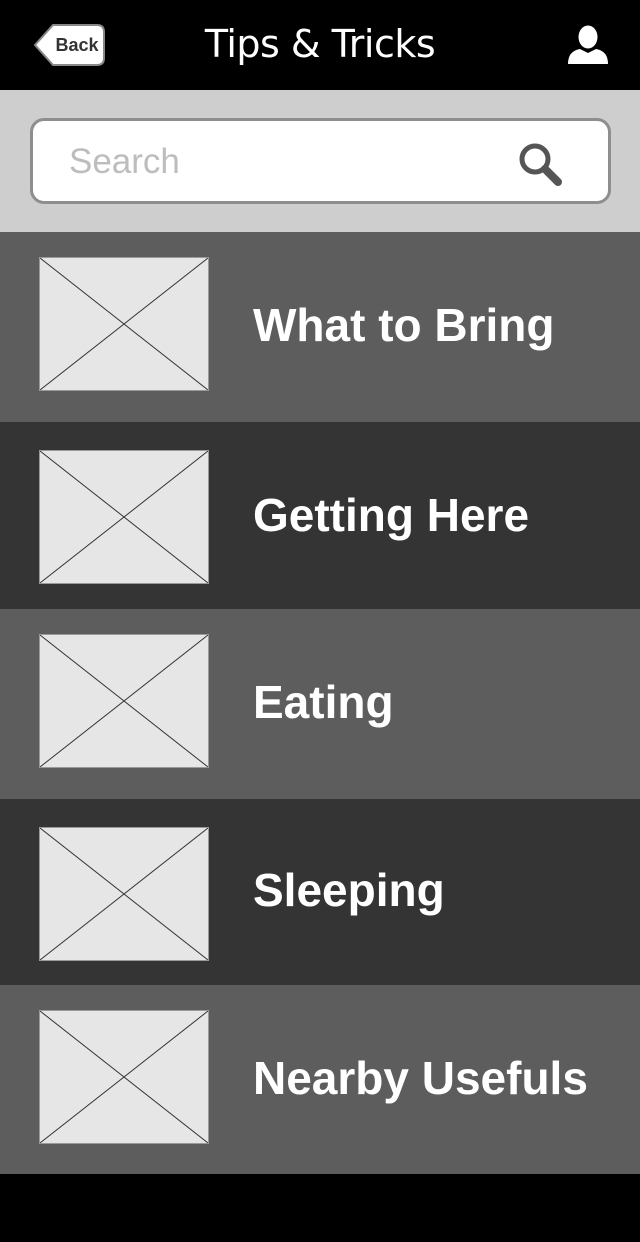 This screenshot has width=640, height=1242. I want to click on user-icon, so click(588, 45).